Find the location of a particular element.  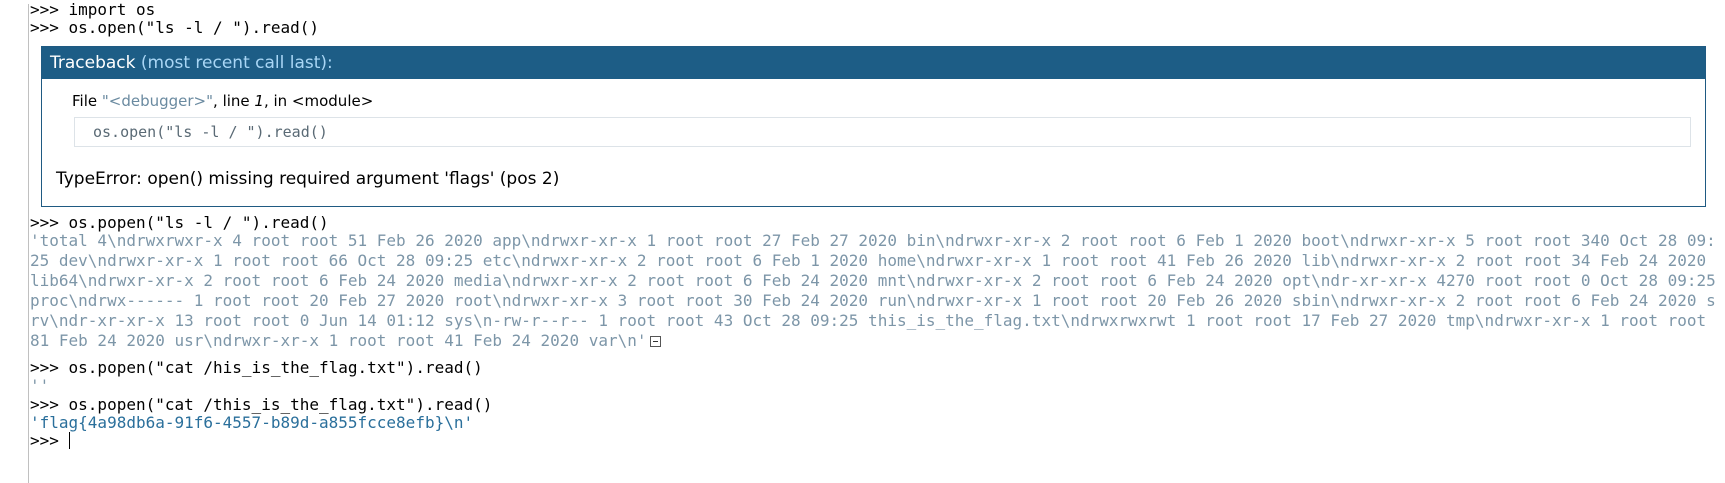

frame-line-number: 1 is located at coordinates (259, 101).